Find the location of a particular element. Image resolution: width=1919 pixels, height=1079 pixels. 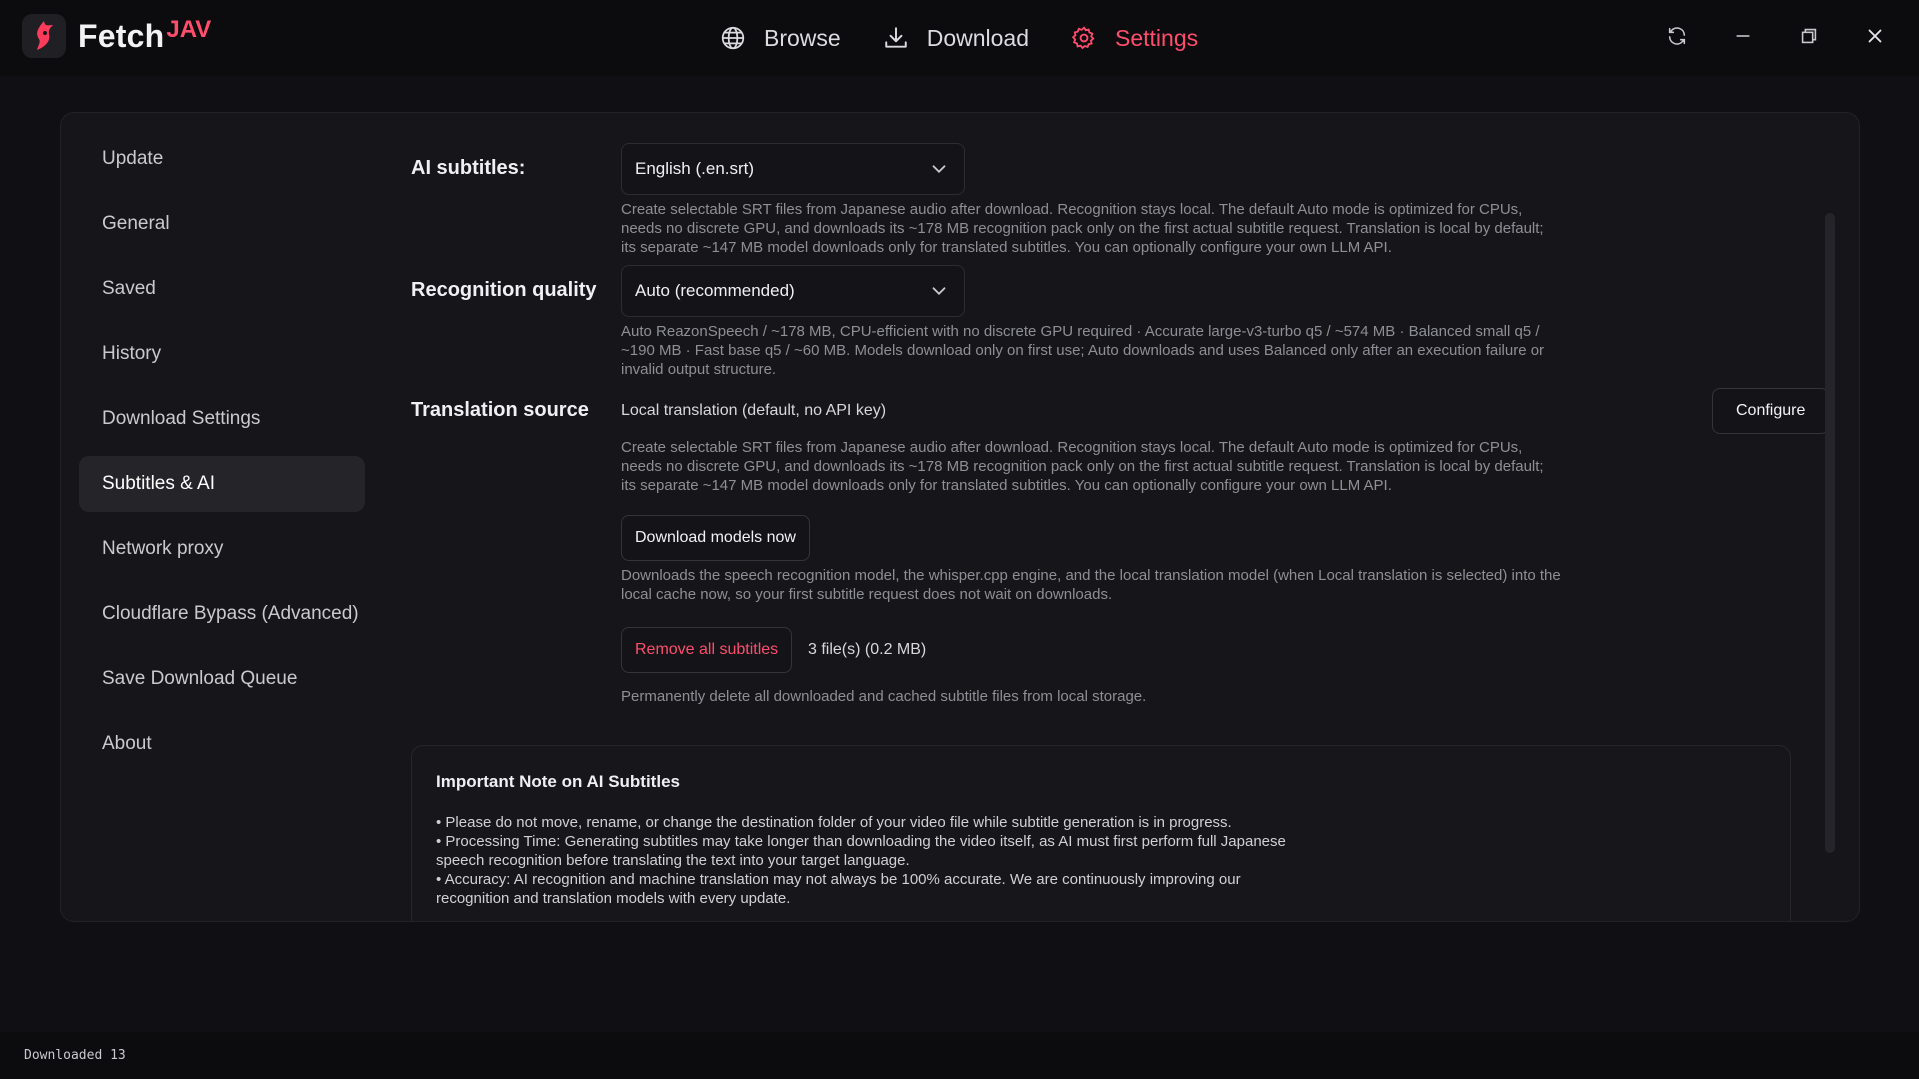

configure-button: Configure is located at coordinates (1771, 411).